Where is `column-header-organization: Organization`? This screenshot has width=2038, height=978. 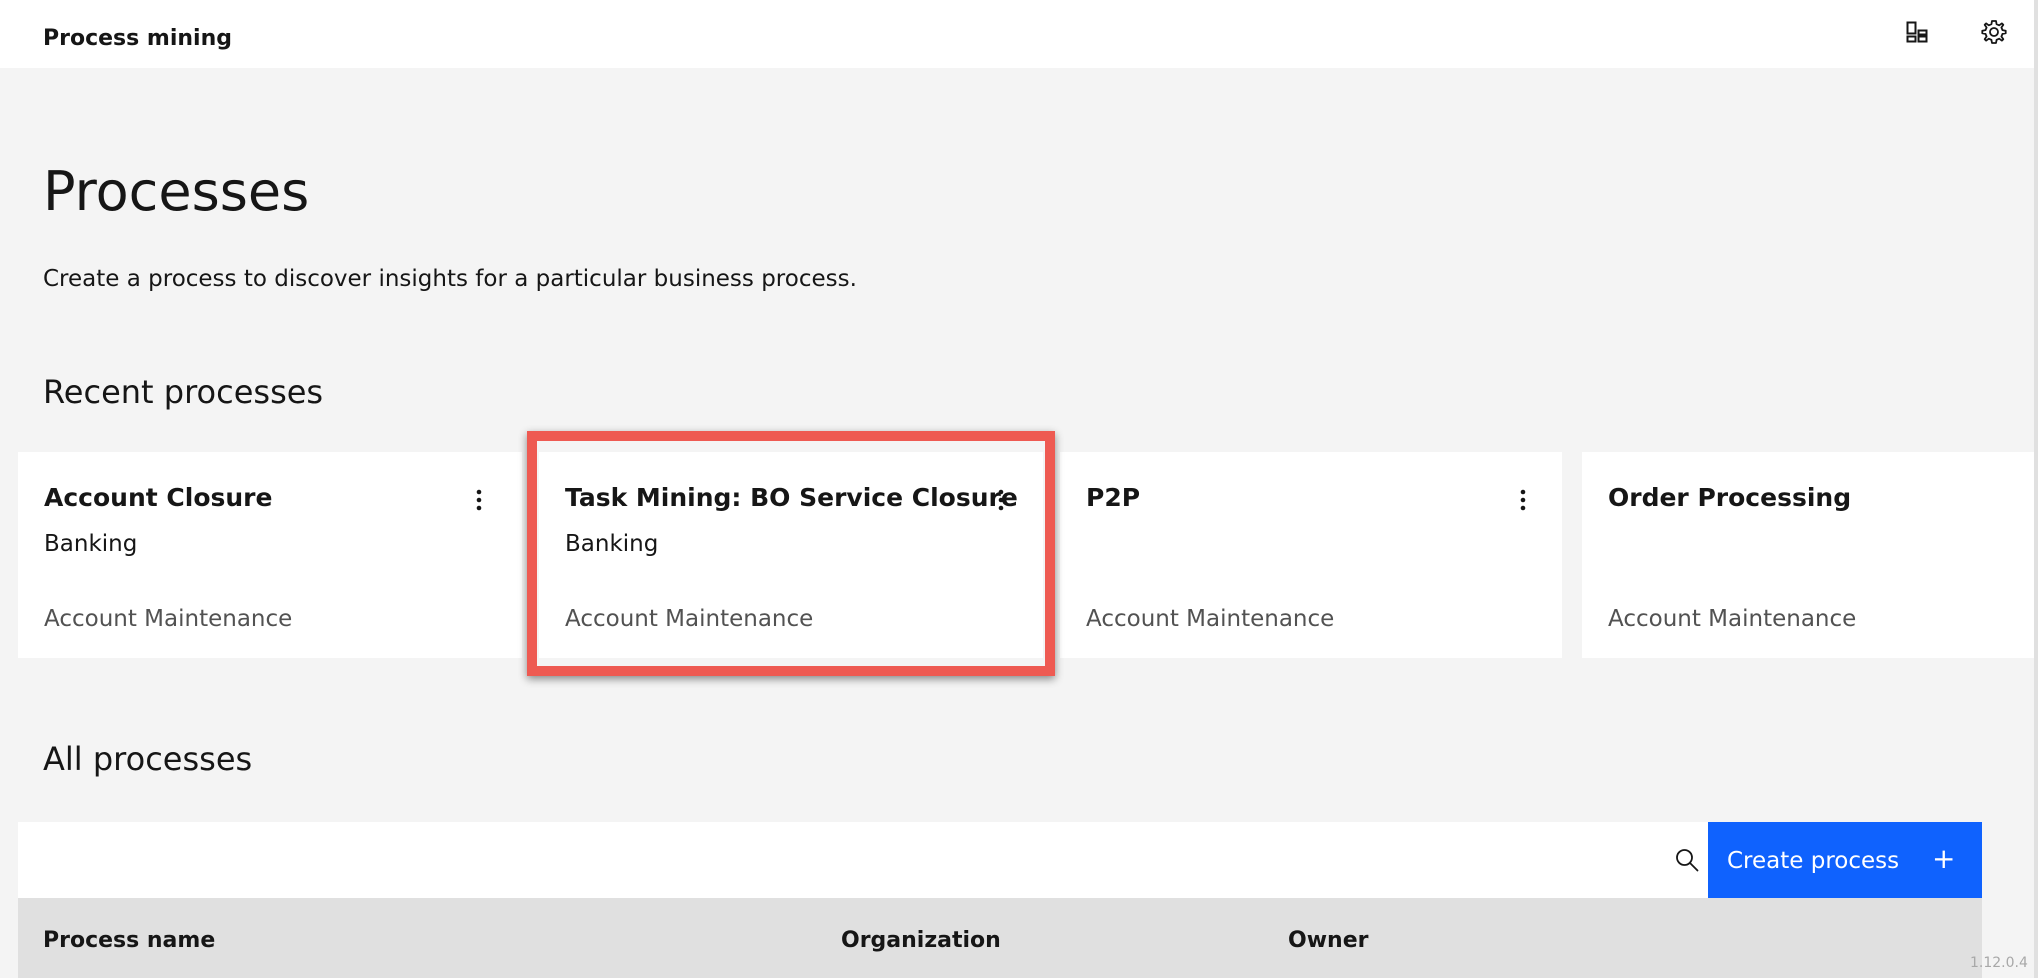
column-header-organization: Organization is located at coordinates (921, 941).